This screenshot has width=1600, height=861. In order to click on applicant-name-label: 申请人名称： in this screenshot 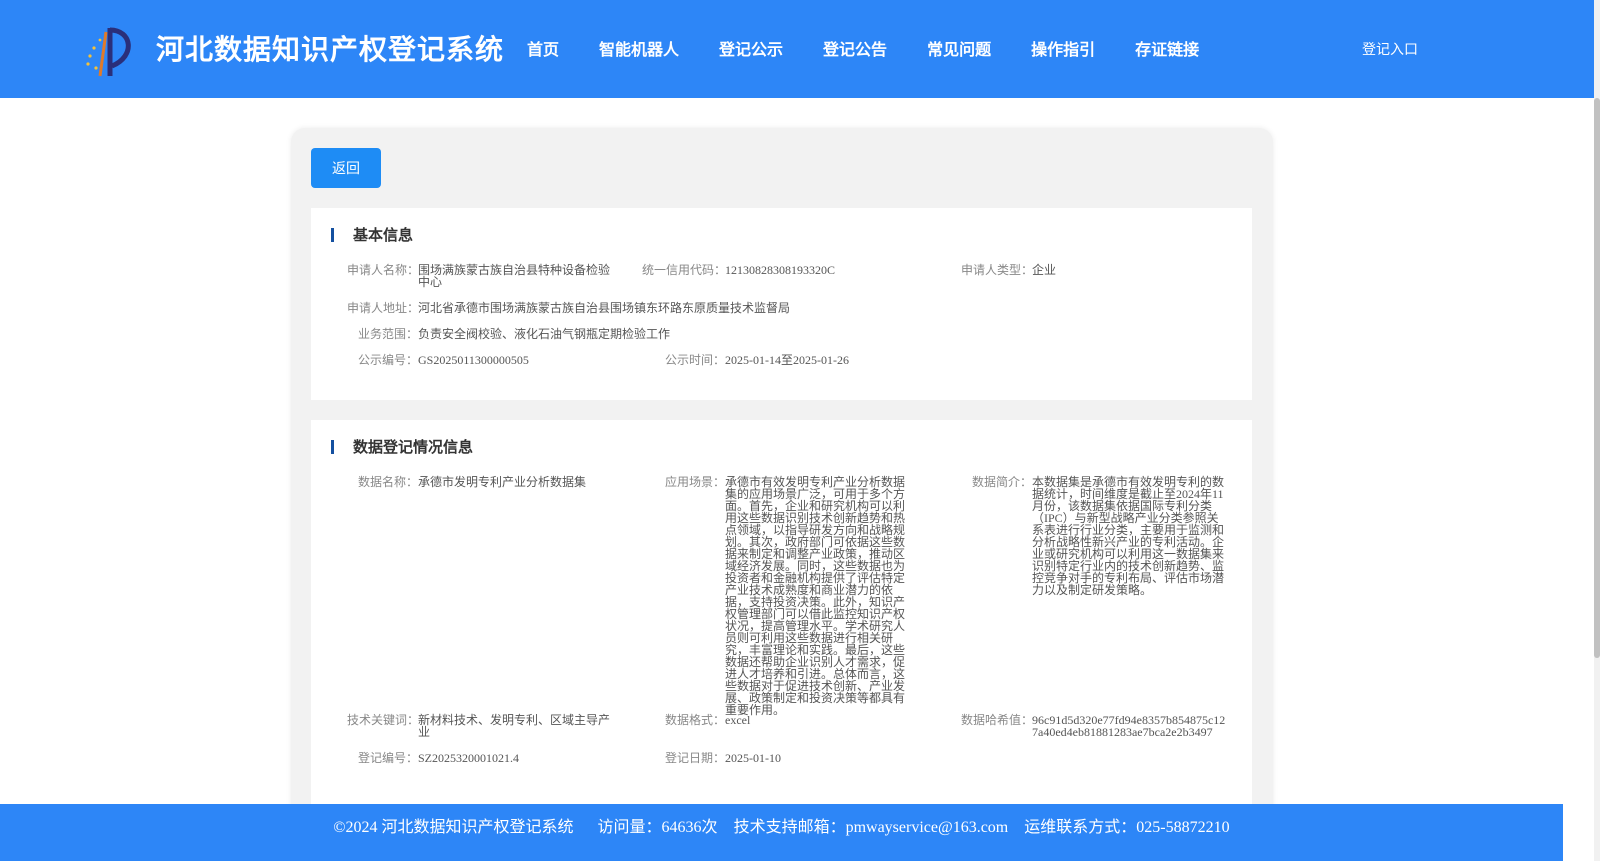, I will do `click(383, 270)`.